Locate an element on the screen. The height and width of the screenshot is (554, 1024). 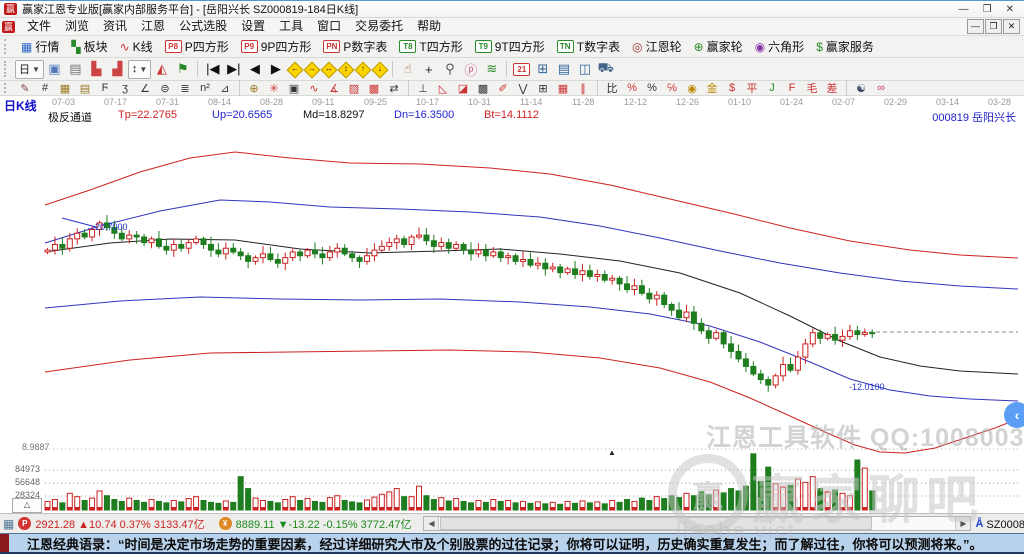
diamond-left-icon: ← is located at coordinates (295, 69).